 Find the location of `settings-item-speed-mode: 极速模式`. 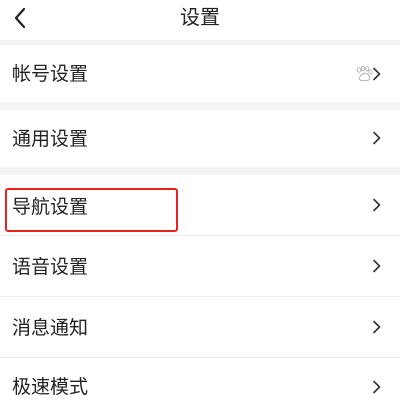

settings-item-speed-mode: 极速模式 is located at coordinates (200, 385).